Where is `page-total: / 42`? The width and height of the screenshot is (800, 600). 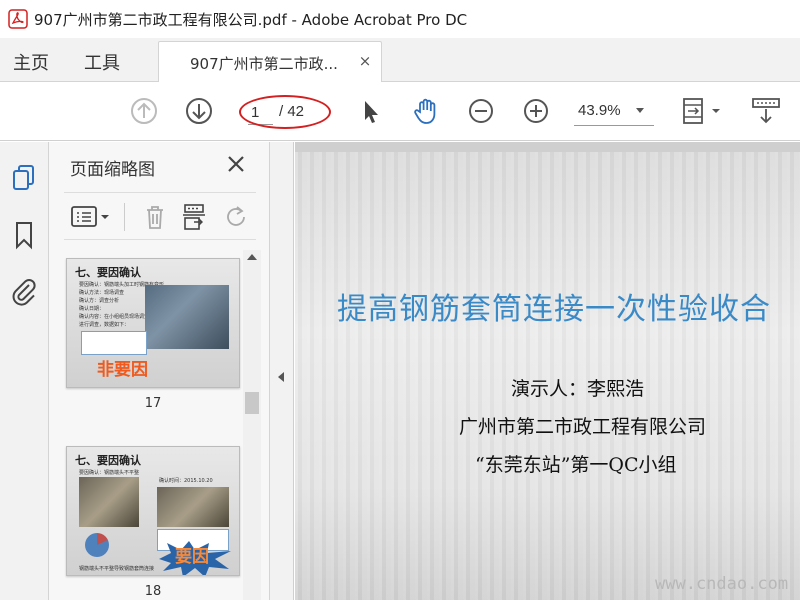
page-total: / 42 is located at coordinates (292, 111).